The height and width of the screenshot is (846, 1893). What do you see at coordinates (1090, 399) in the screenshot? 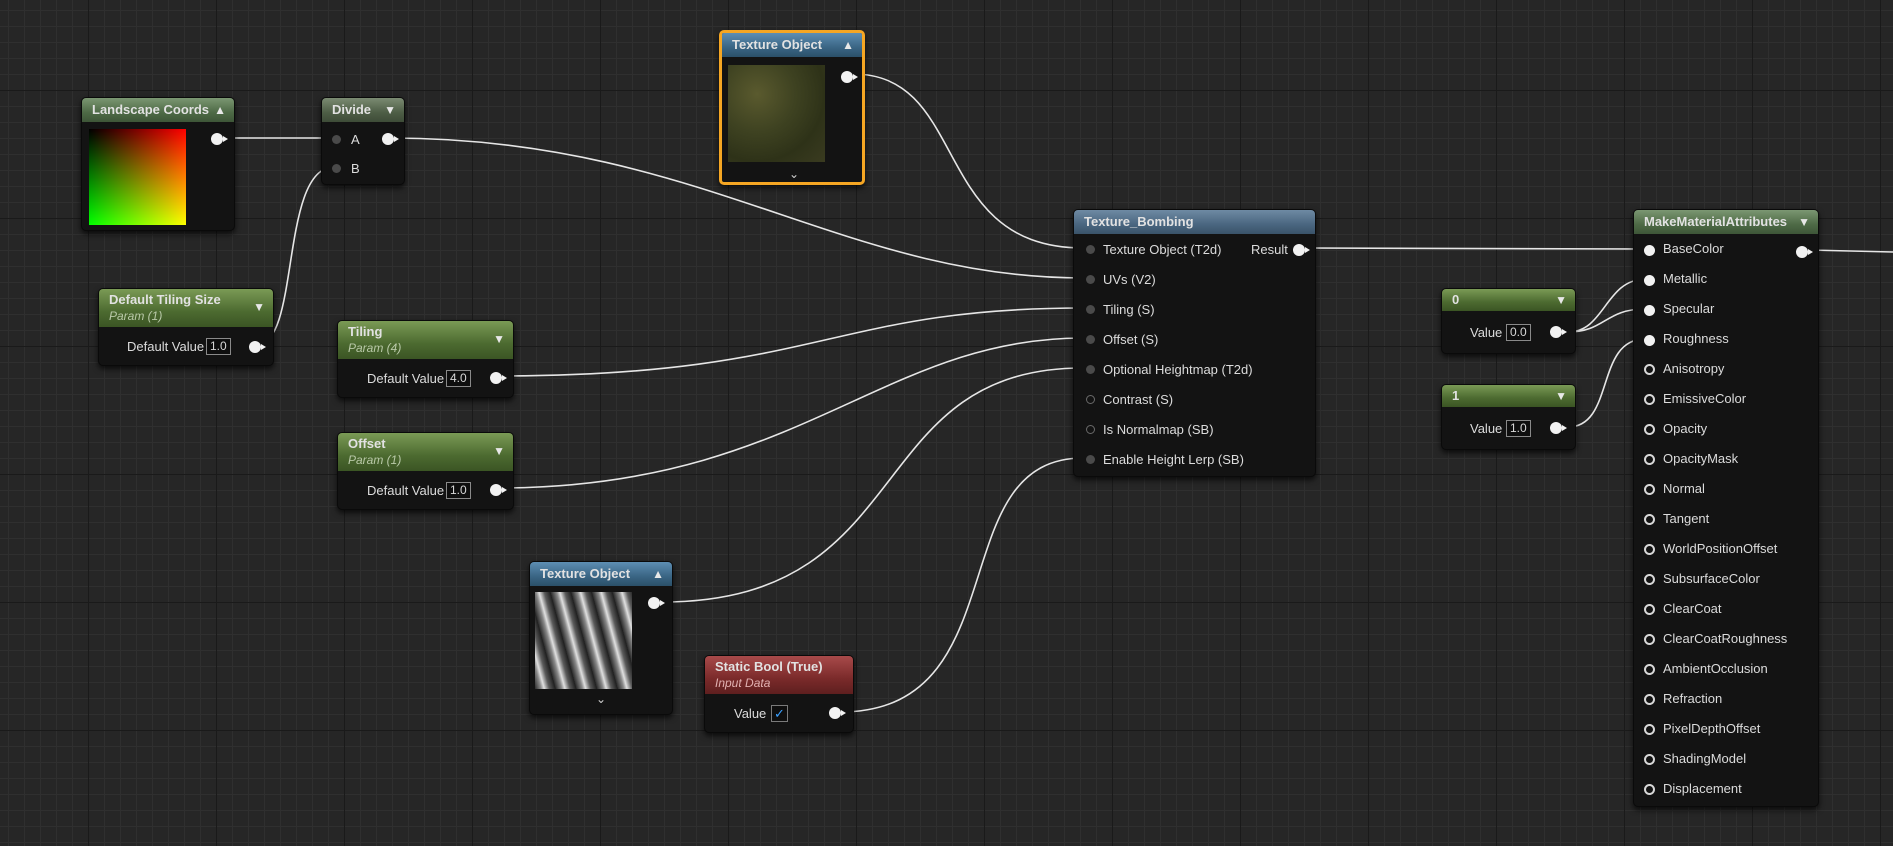
I see `input-pin-contrast` at bounding box center [1090, 399].